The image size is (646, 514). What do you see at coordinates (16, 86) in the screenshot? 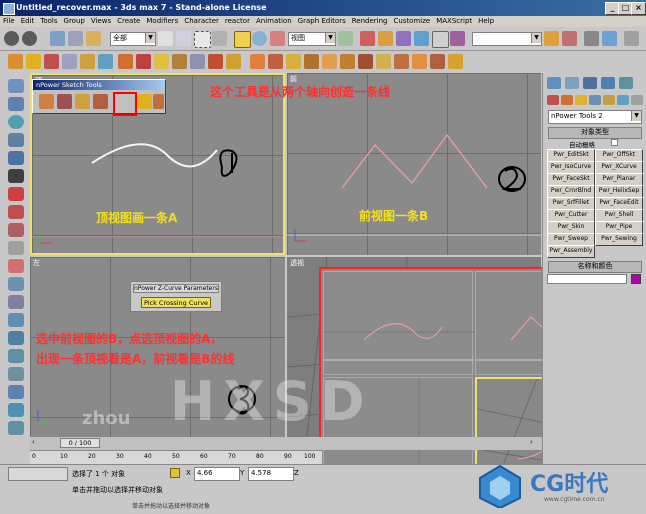
I see `left-tool-1-icon` at bounding box center [16, 86].